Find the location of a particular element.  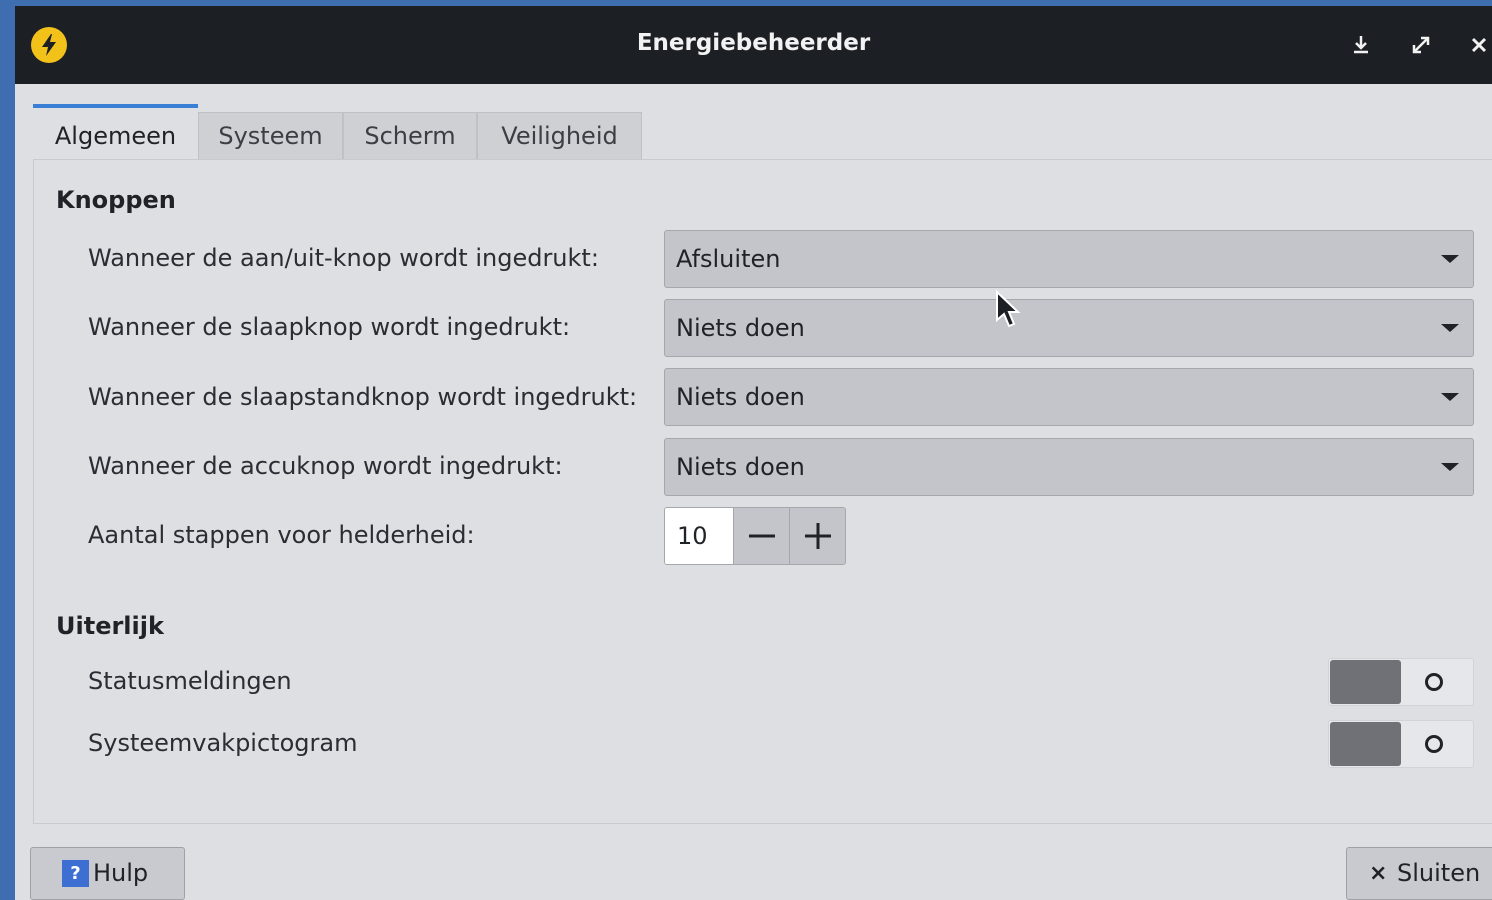

power-button-dropdown: Afsluiten is located at coordinates (1069, 259).